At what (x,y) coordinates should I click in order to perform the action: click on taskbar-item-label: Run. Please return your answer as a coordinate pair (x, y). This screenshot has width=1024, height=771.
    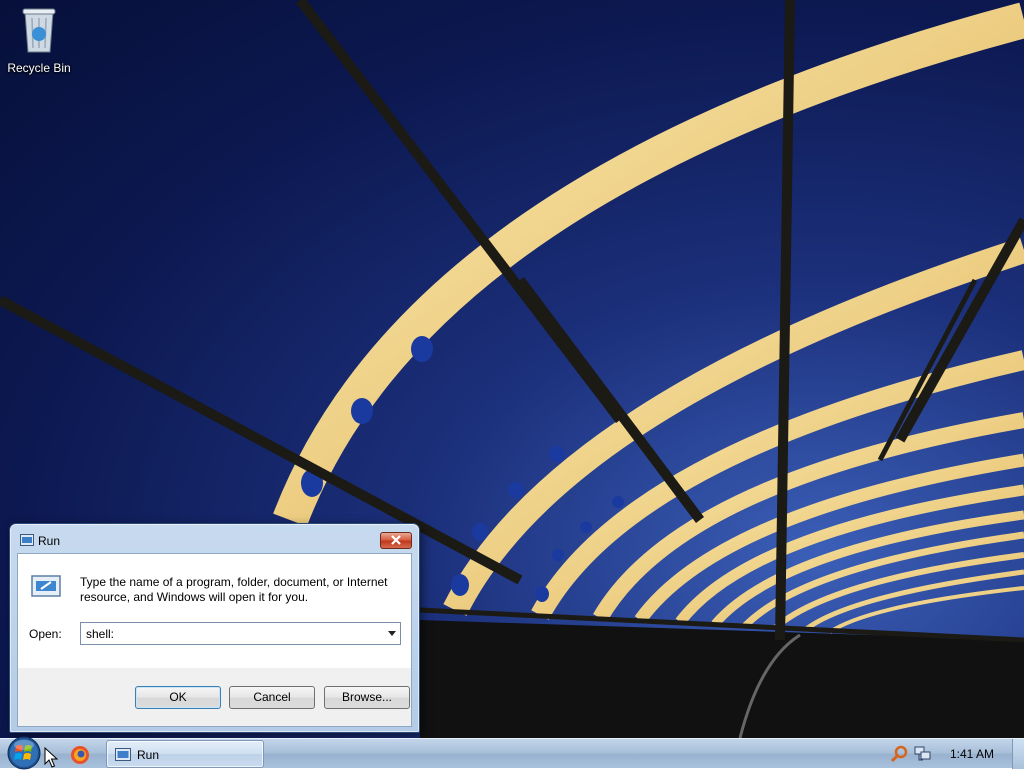
    Looking at the image, I should click on (148, 755).